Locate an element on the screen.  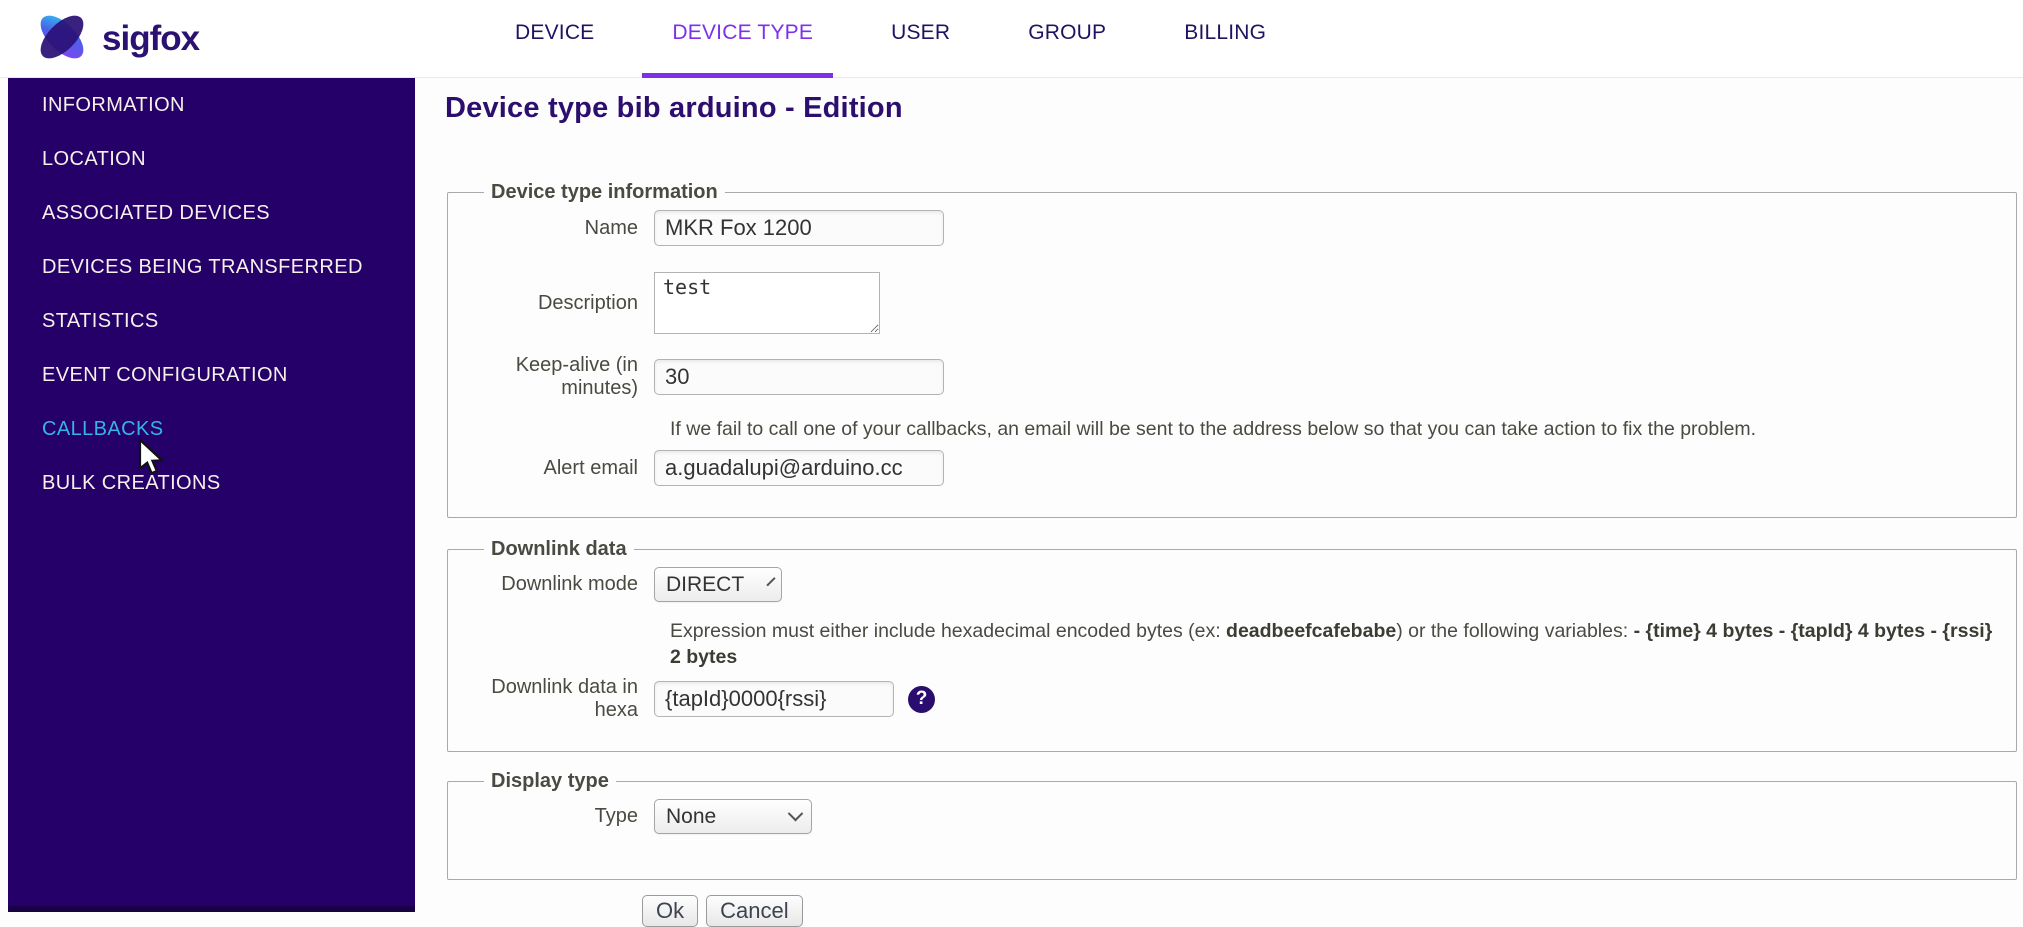
display-type-section: Display type Type None is located at coordinates (1232, 825).